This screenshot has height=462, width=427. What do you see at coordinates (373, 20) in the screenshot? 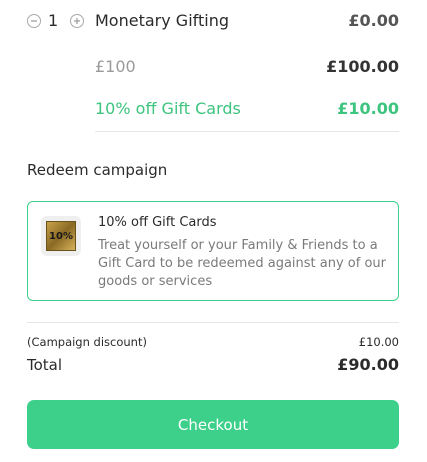
I see `item-price: £0.00` at bounding box center [373, 20].